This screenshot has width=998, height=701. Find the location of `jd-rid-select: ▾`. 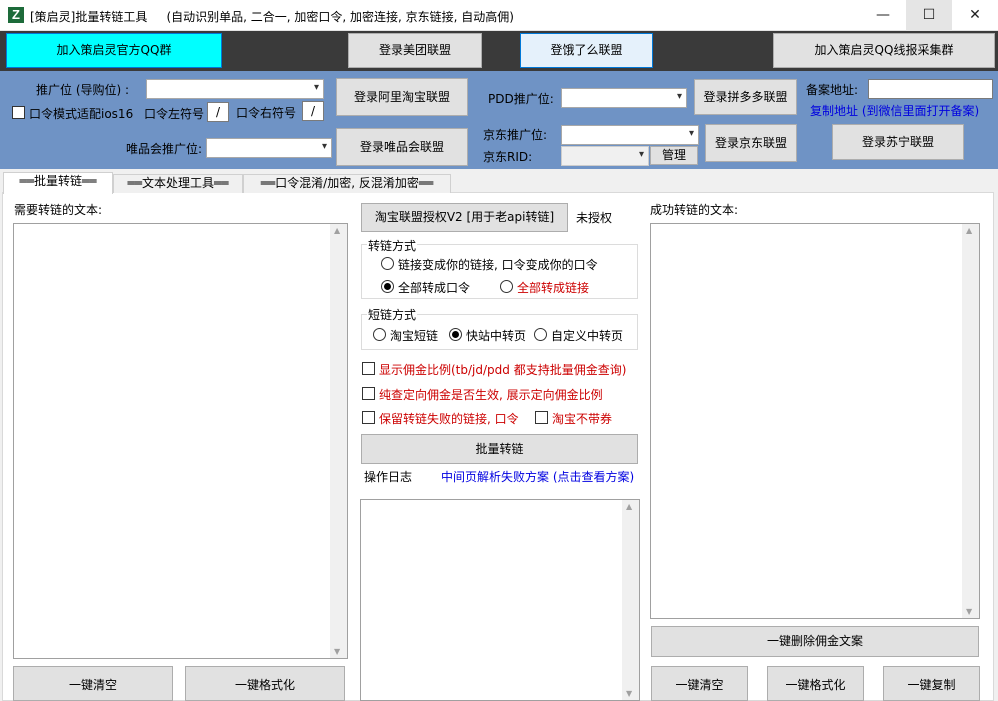

jd-rid-select: ▾ is located at coordinates (605, 156).